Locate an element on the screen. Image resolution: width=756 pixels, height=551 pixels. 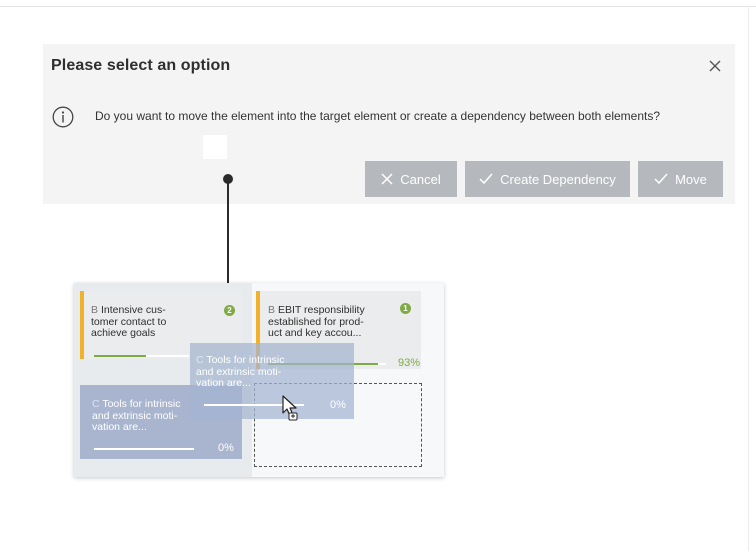
cancel-button: Cancel is located at coordinates (411, 179).